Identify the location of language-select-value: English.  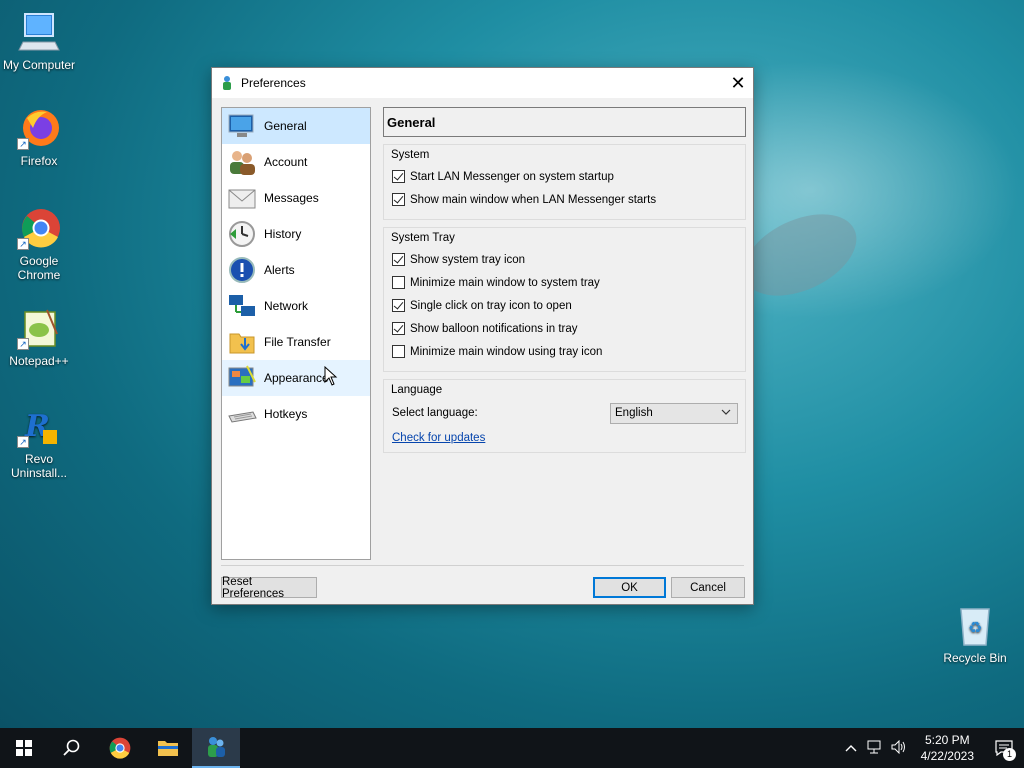
(634, 413).